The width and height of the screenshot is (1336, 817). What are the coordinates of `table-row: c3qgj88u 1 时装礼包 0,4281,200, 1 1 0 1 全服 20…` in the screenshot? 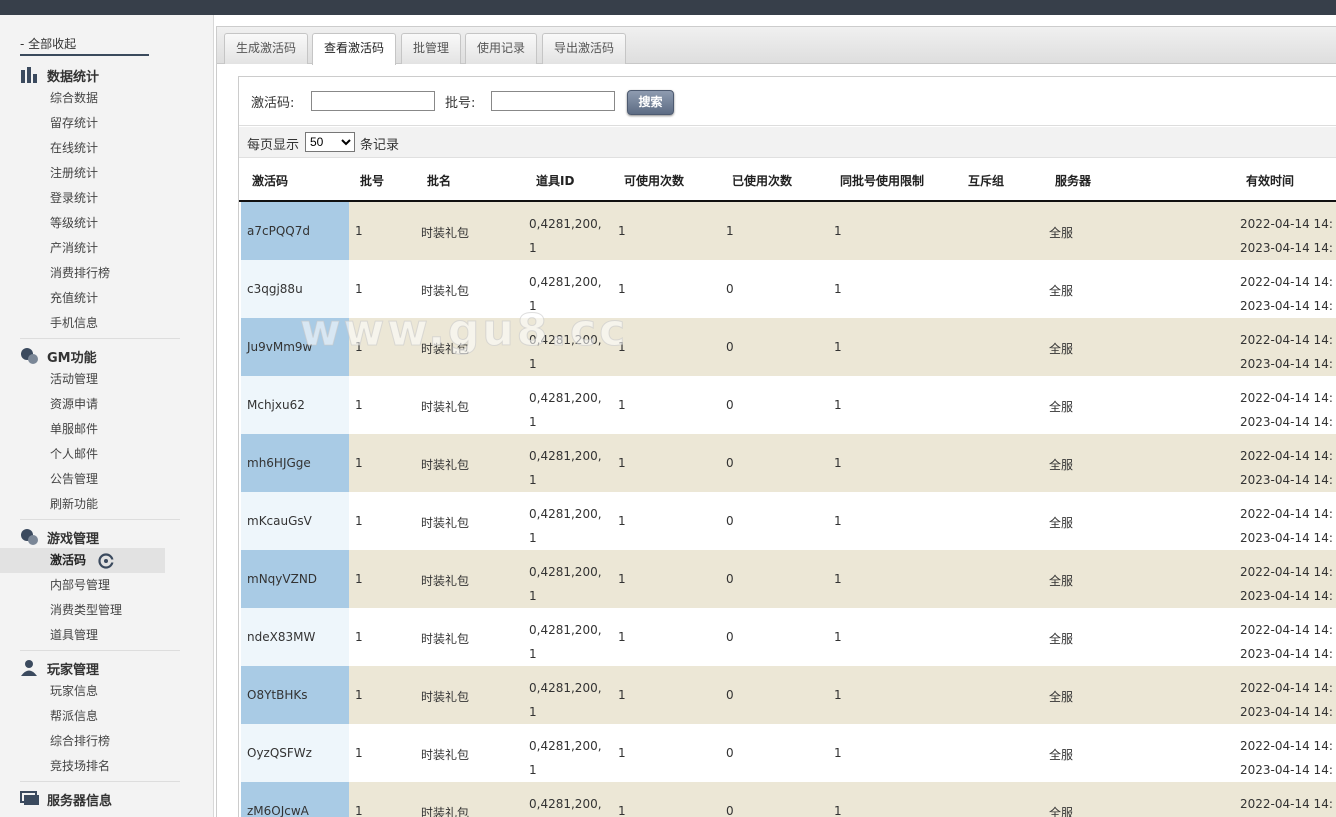 It's located at (788, 289).